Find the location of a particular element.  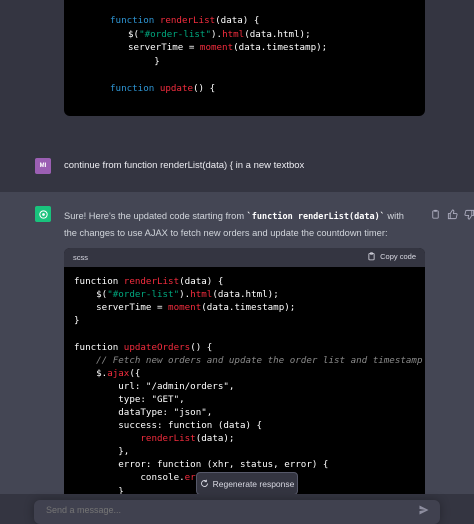

message-input is located at coordinates (226, 510).